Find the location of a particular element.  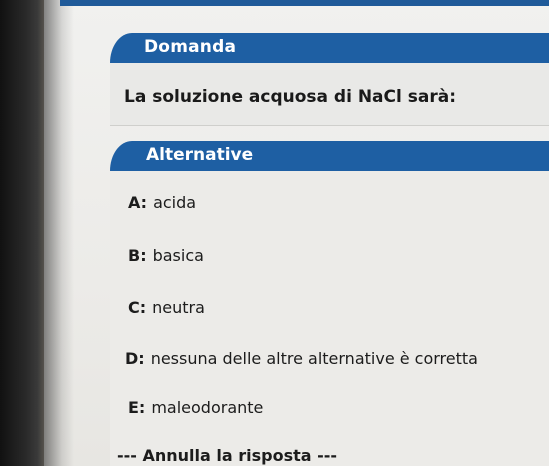

option-letter: B: is located at coordinates (137, 255).